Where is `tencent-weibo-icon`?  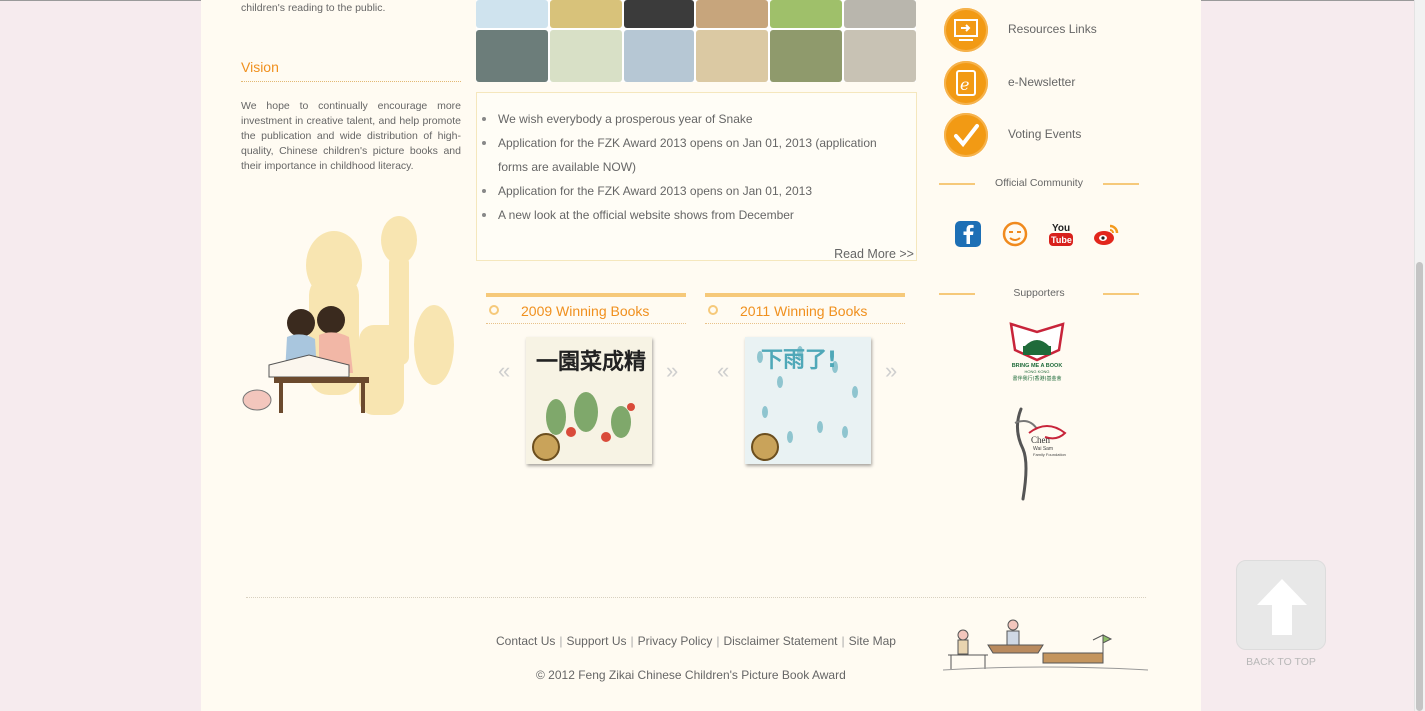
tencent-weibo-icon is located at coordinates (1015, 234).